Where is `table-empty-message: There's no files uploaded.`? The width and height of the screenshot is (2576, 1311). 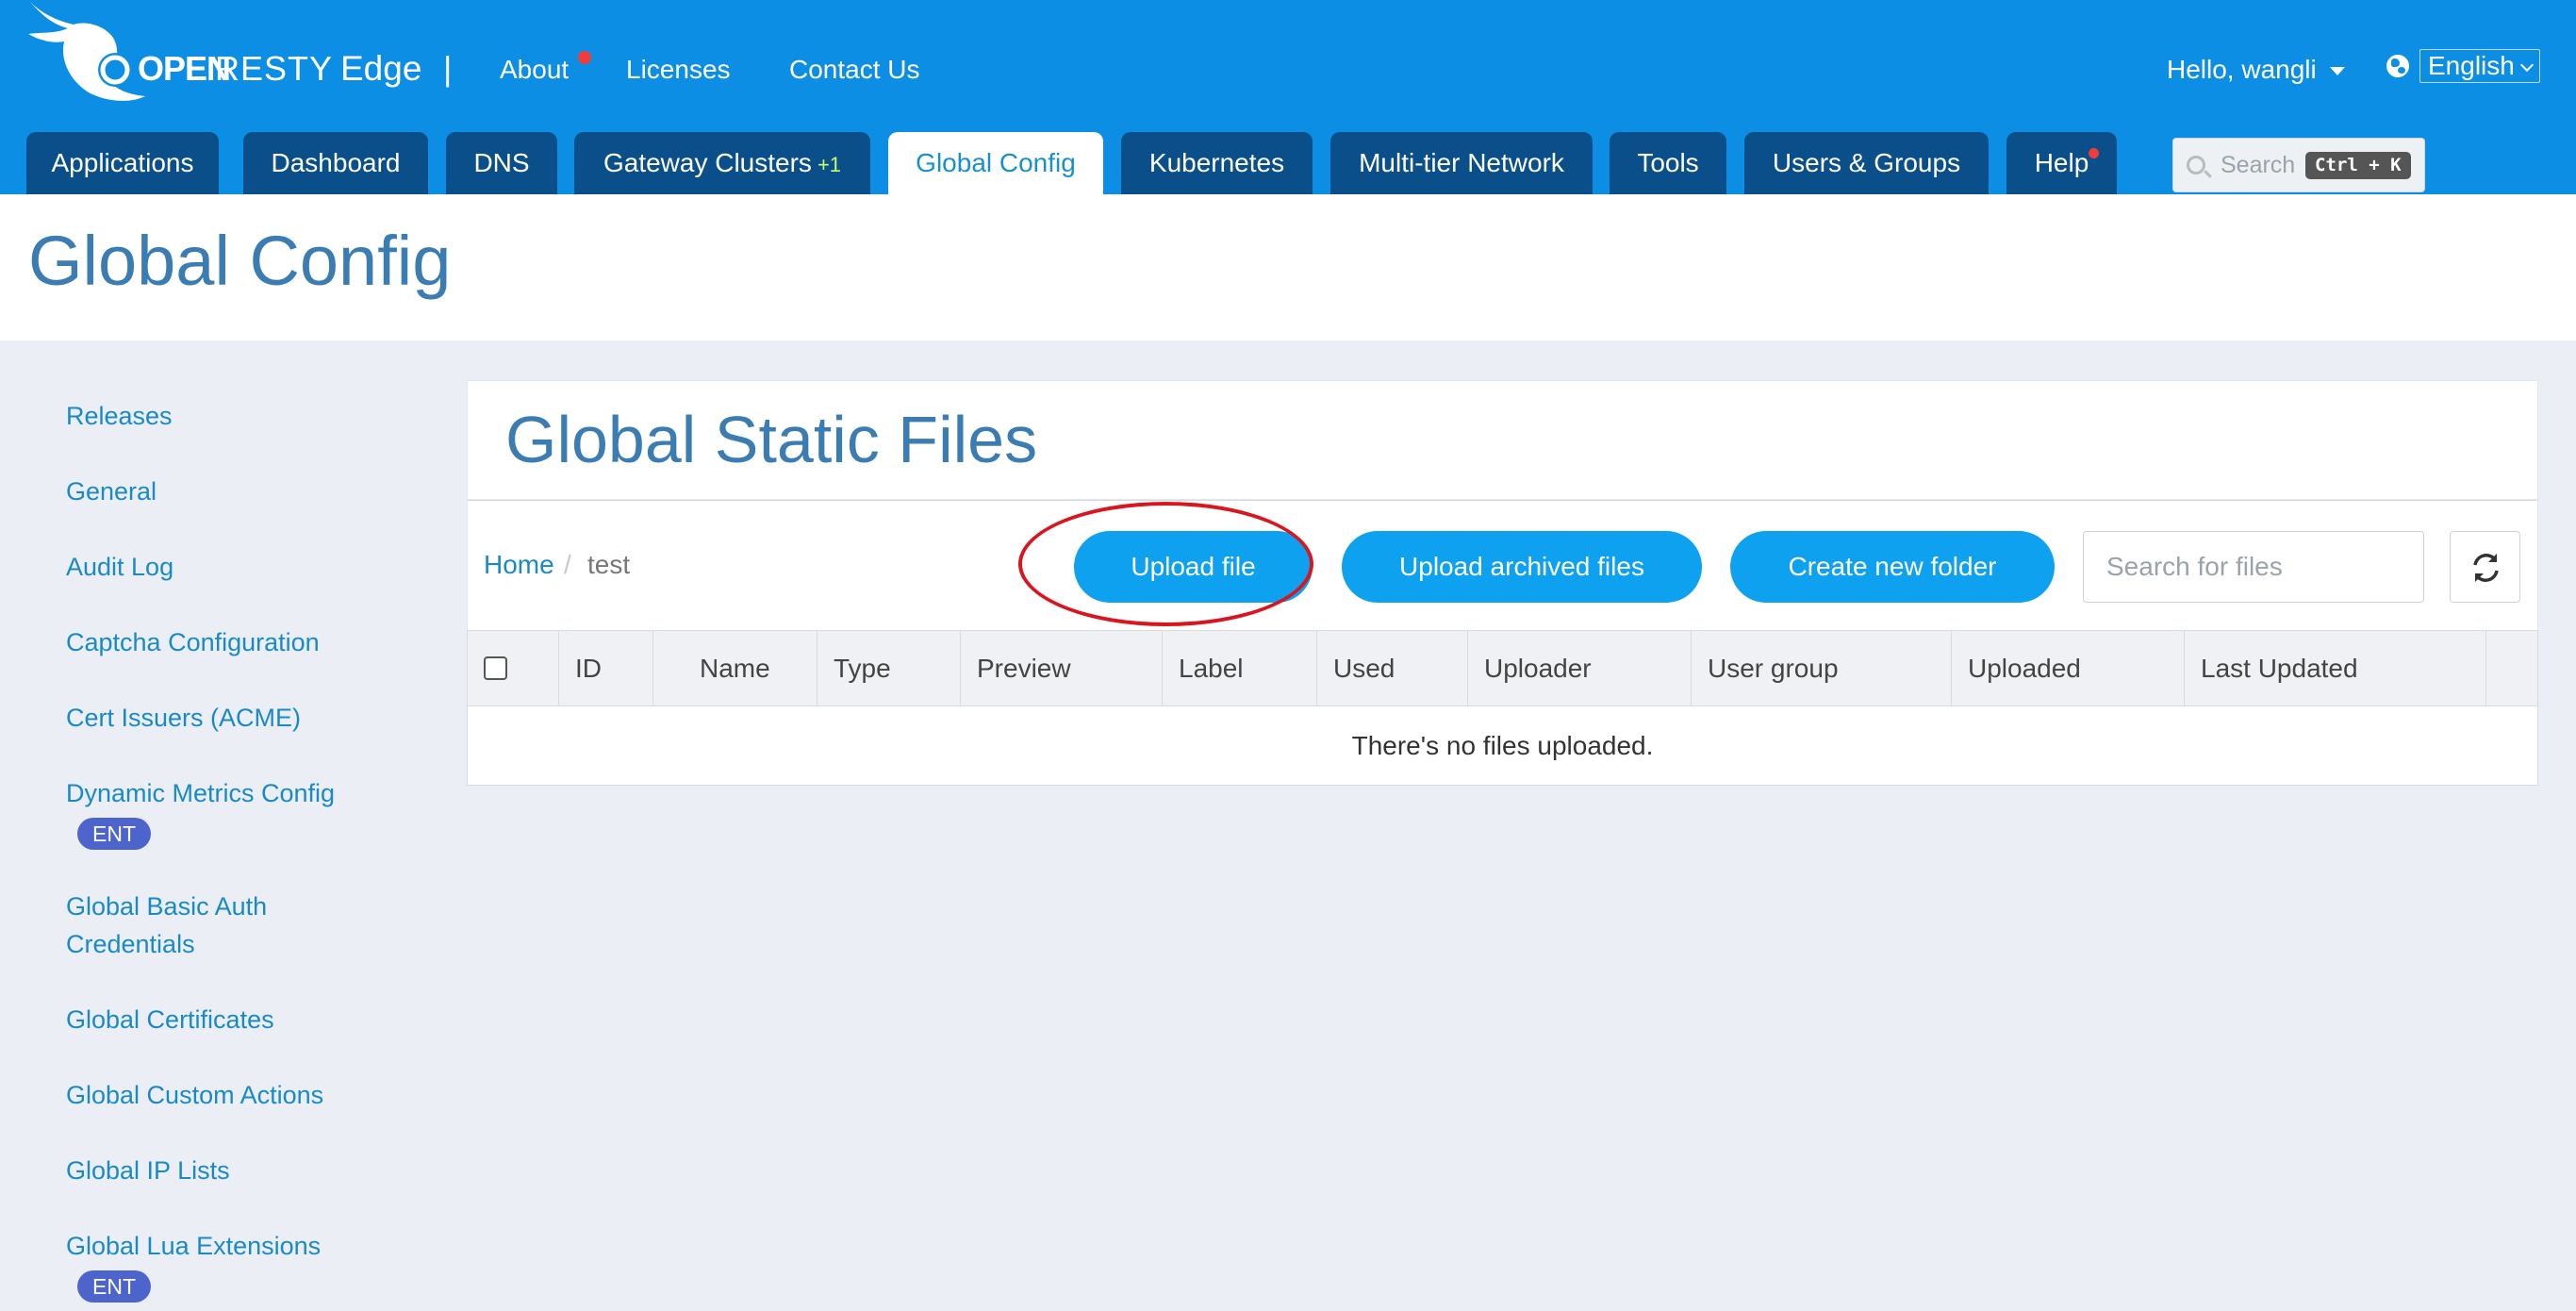
table-empty-message: There's no files uploaded. is located at coordinates (1502, 745).